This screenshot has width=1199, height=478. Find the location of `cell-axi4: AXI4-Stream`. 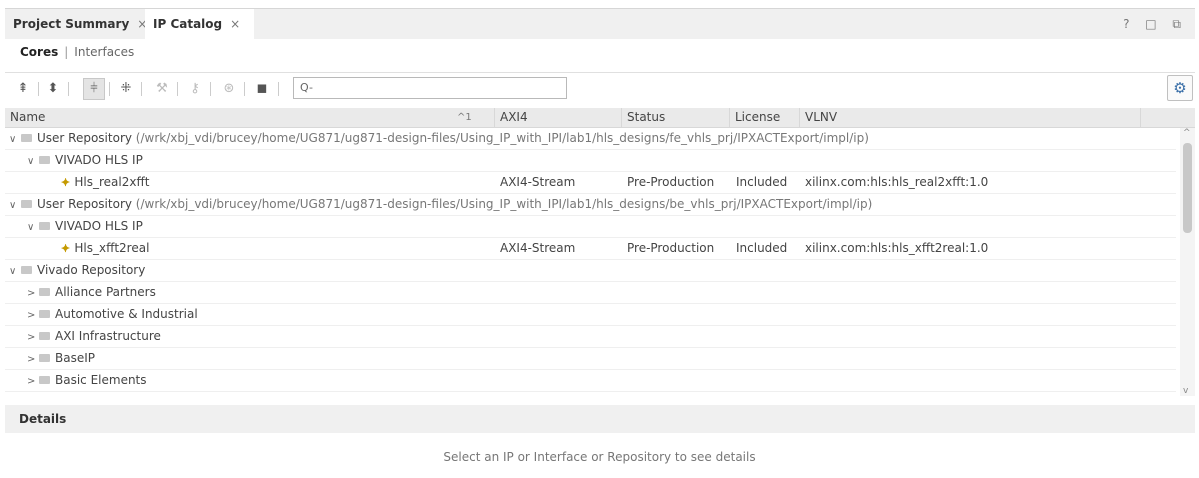

cell-axi4: AXI4-Stream is located at coordinates (538, 248).